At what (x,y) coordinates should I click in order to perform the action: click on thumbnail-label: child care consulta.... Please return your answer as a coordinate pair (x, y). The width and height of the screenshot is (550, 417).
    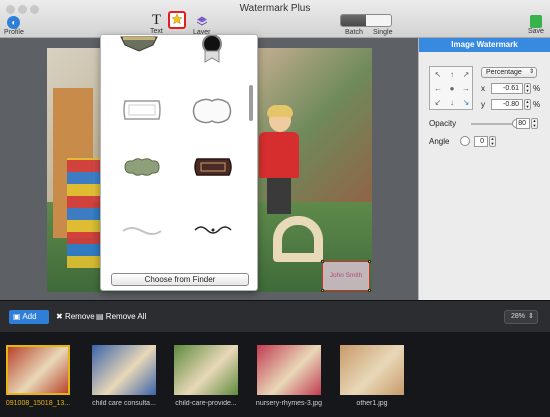
    Looking at the image, I should click on (124, 403).